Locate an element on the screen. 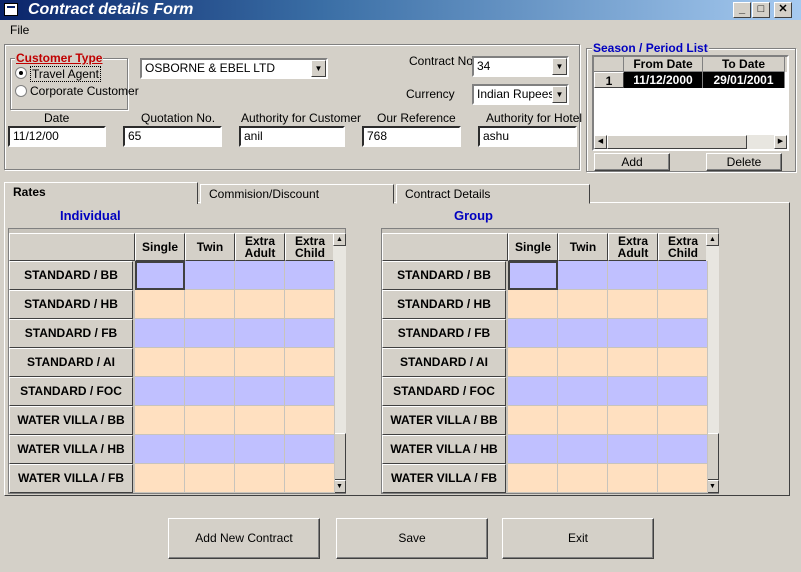 The height and width of the screenshot is (572, 801). minimize-button: _ is located at coordinates (742, 10).